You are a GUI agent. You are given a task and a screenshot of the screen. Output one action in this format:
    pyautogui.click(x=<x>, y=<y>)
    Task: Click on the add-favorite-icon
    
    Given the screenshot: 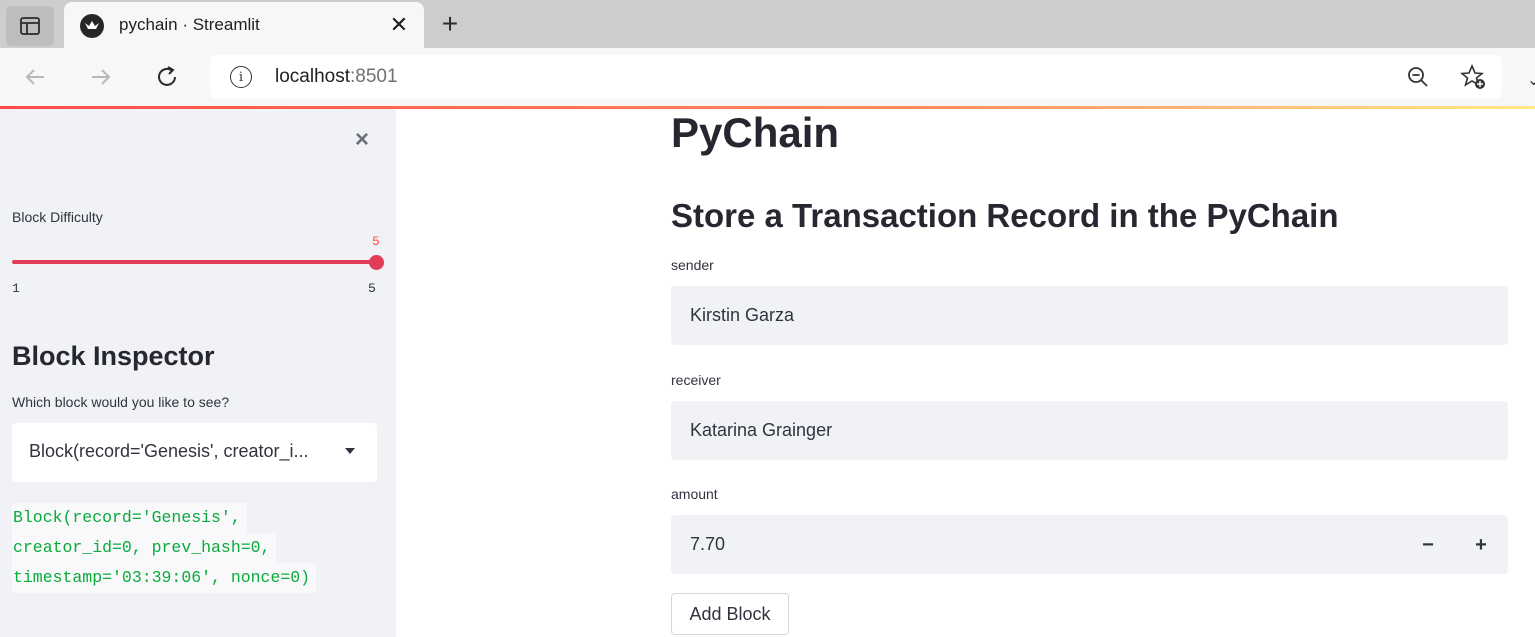 What is the action you would take?
    pyautogui.click(x=1473, y=77)
    